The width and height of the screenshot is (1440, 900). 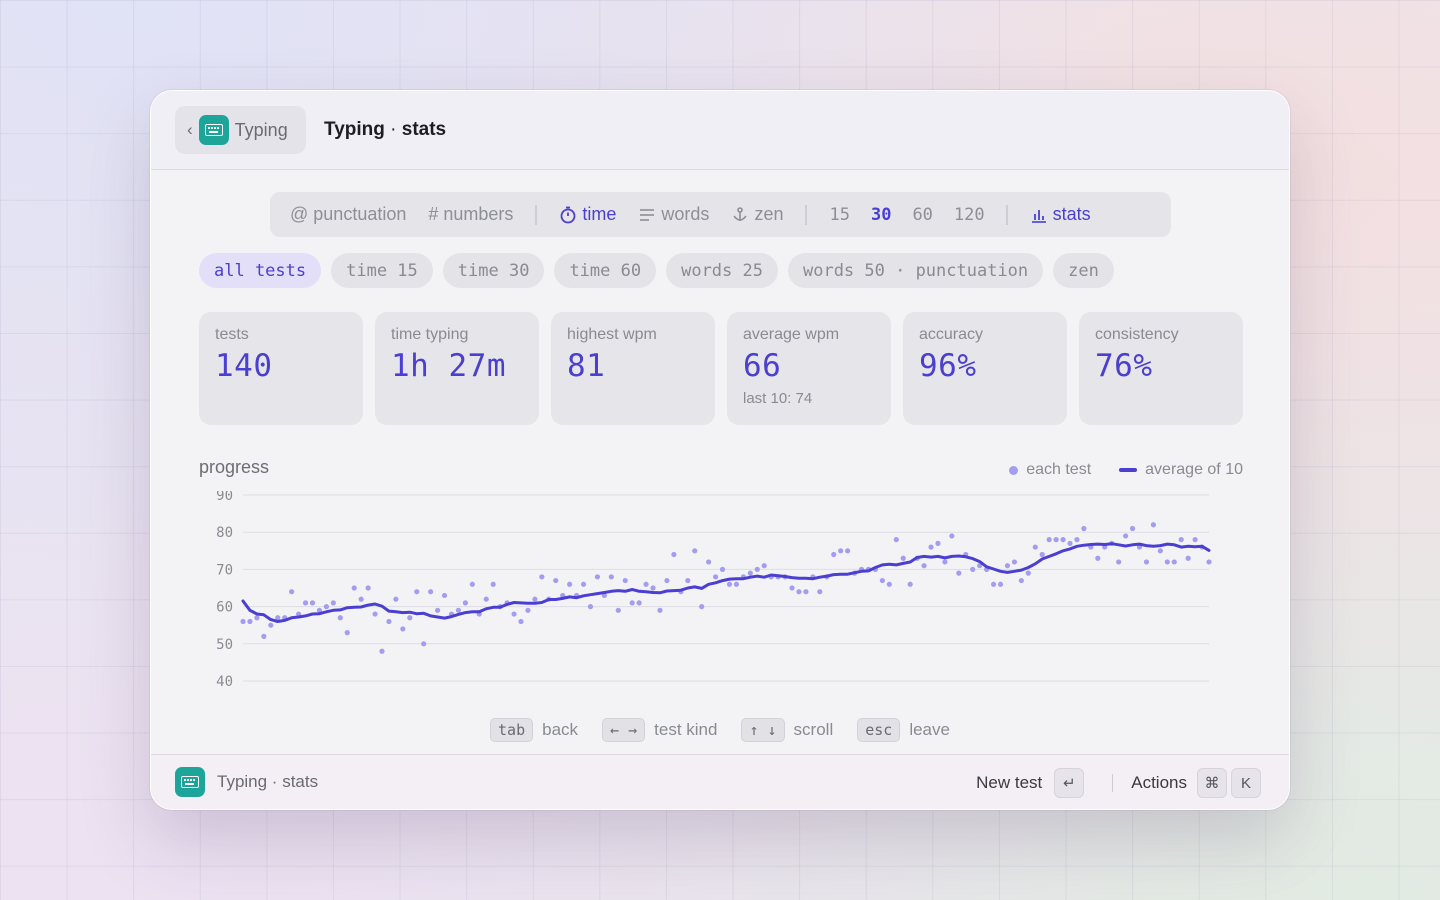 I want to click on duration-60: 60, so click(x=922, y=215).